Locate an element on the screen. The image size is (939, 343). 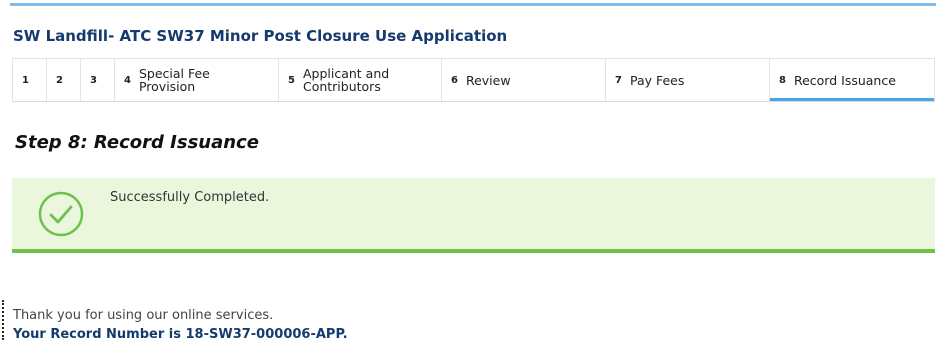
step-label: Special Fee Provision is located at coordinates (174, 80).